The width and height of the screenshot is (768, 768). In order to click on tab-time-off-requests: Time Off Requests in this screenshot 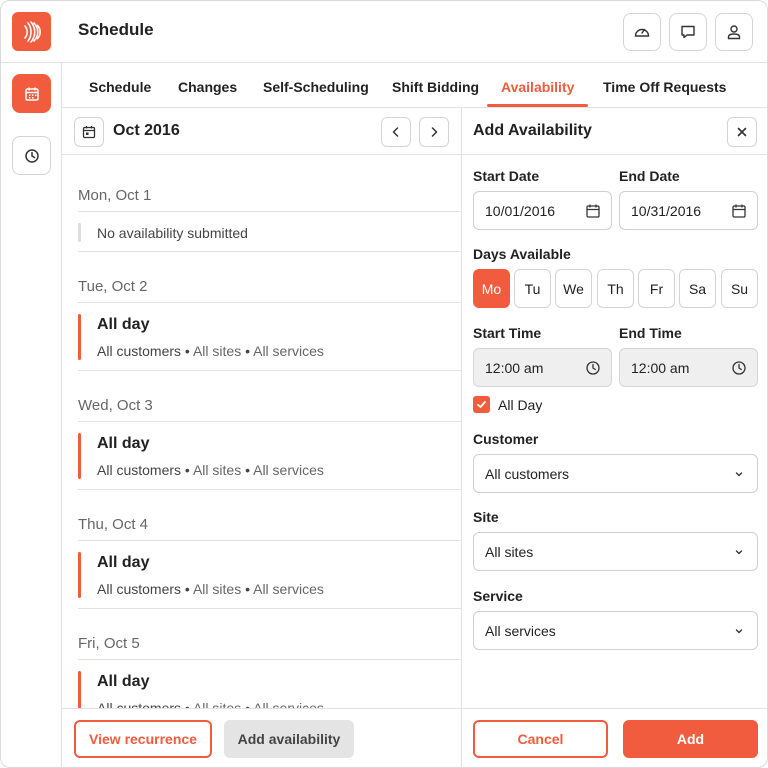, I will do `click(664, 87)`.